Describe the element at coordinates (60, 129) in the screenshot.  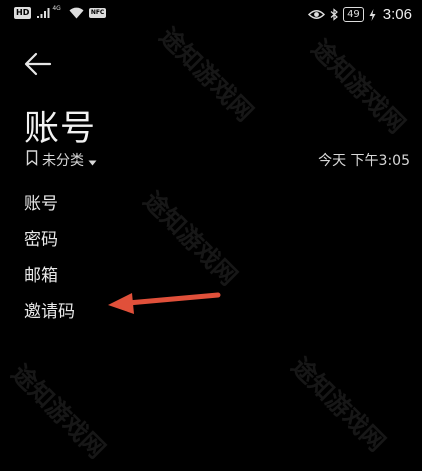
I see `page-title: 账号` at that location.